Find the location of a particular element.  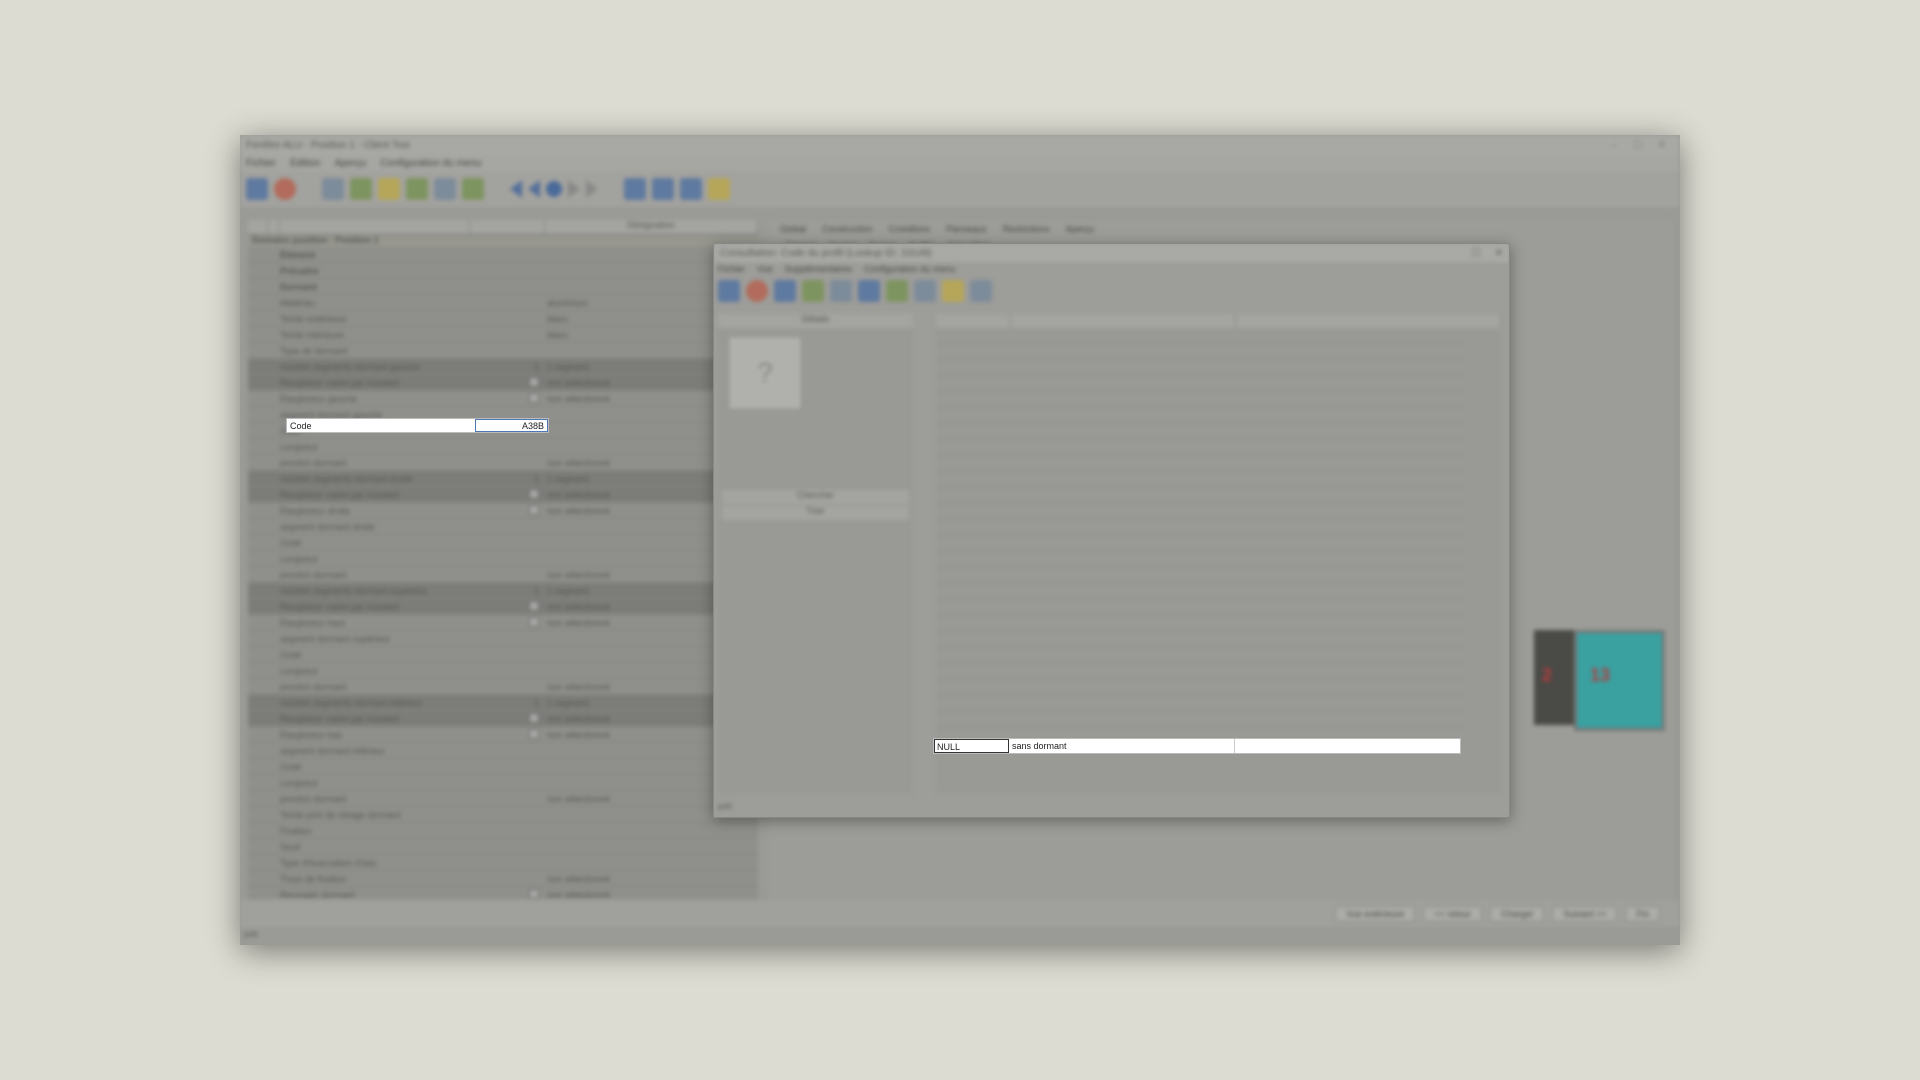

tab-panneaux: Panneaux is located at coordinates (966, 229).